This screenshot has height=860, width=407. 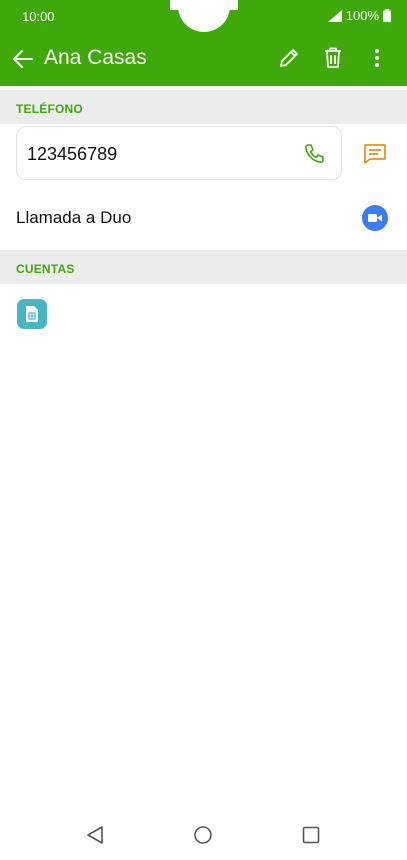 I want to click on message-icon, so click(x=375, y=154).